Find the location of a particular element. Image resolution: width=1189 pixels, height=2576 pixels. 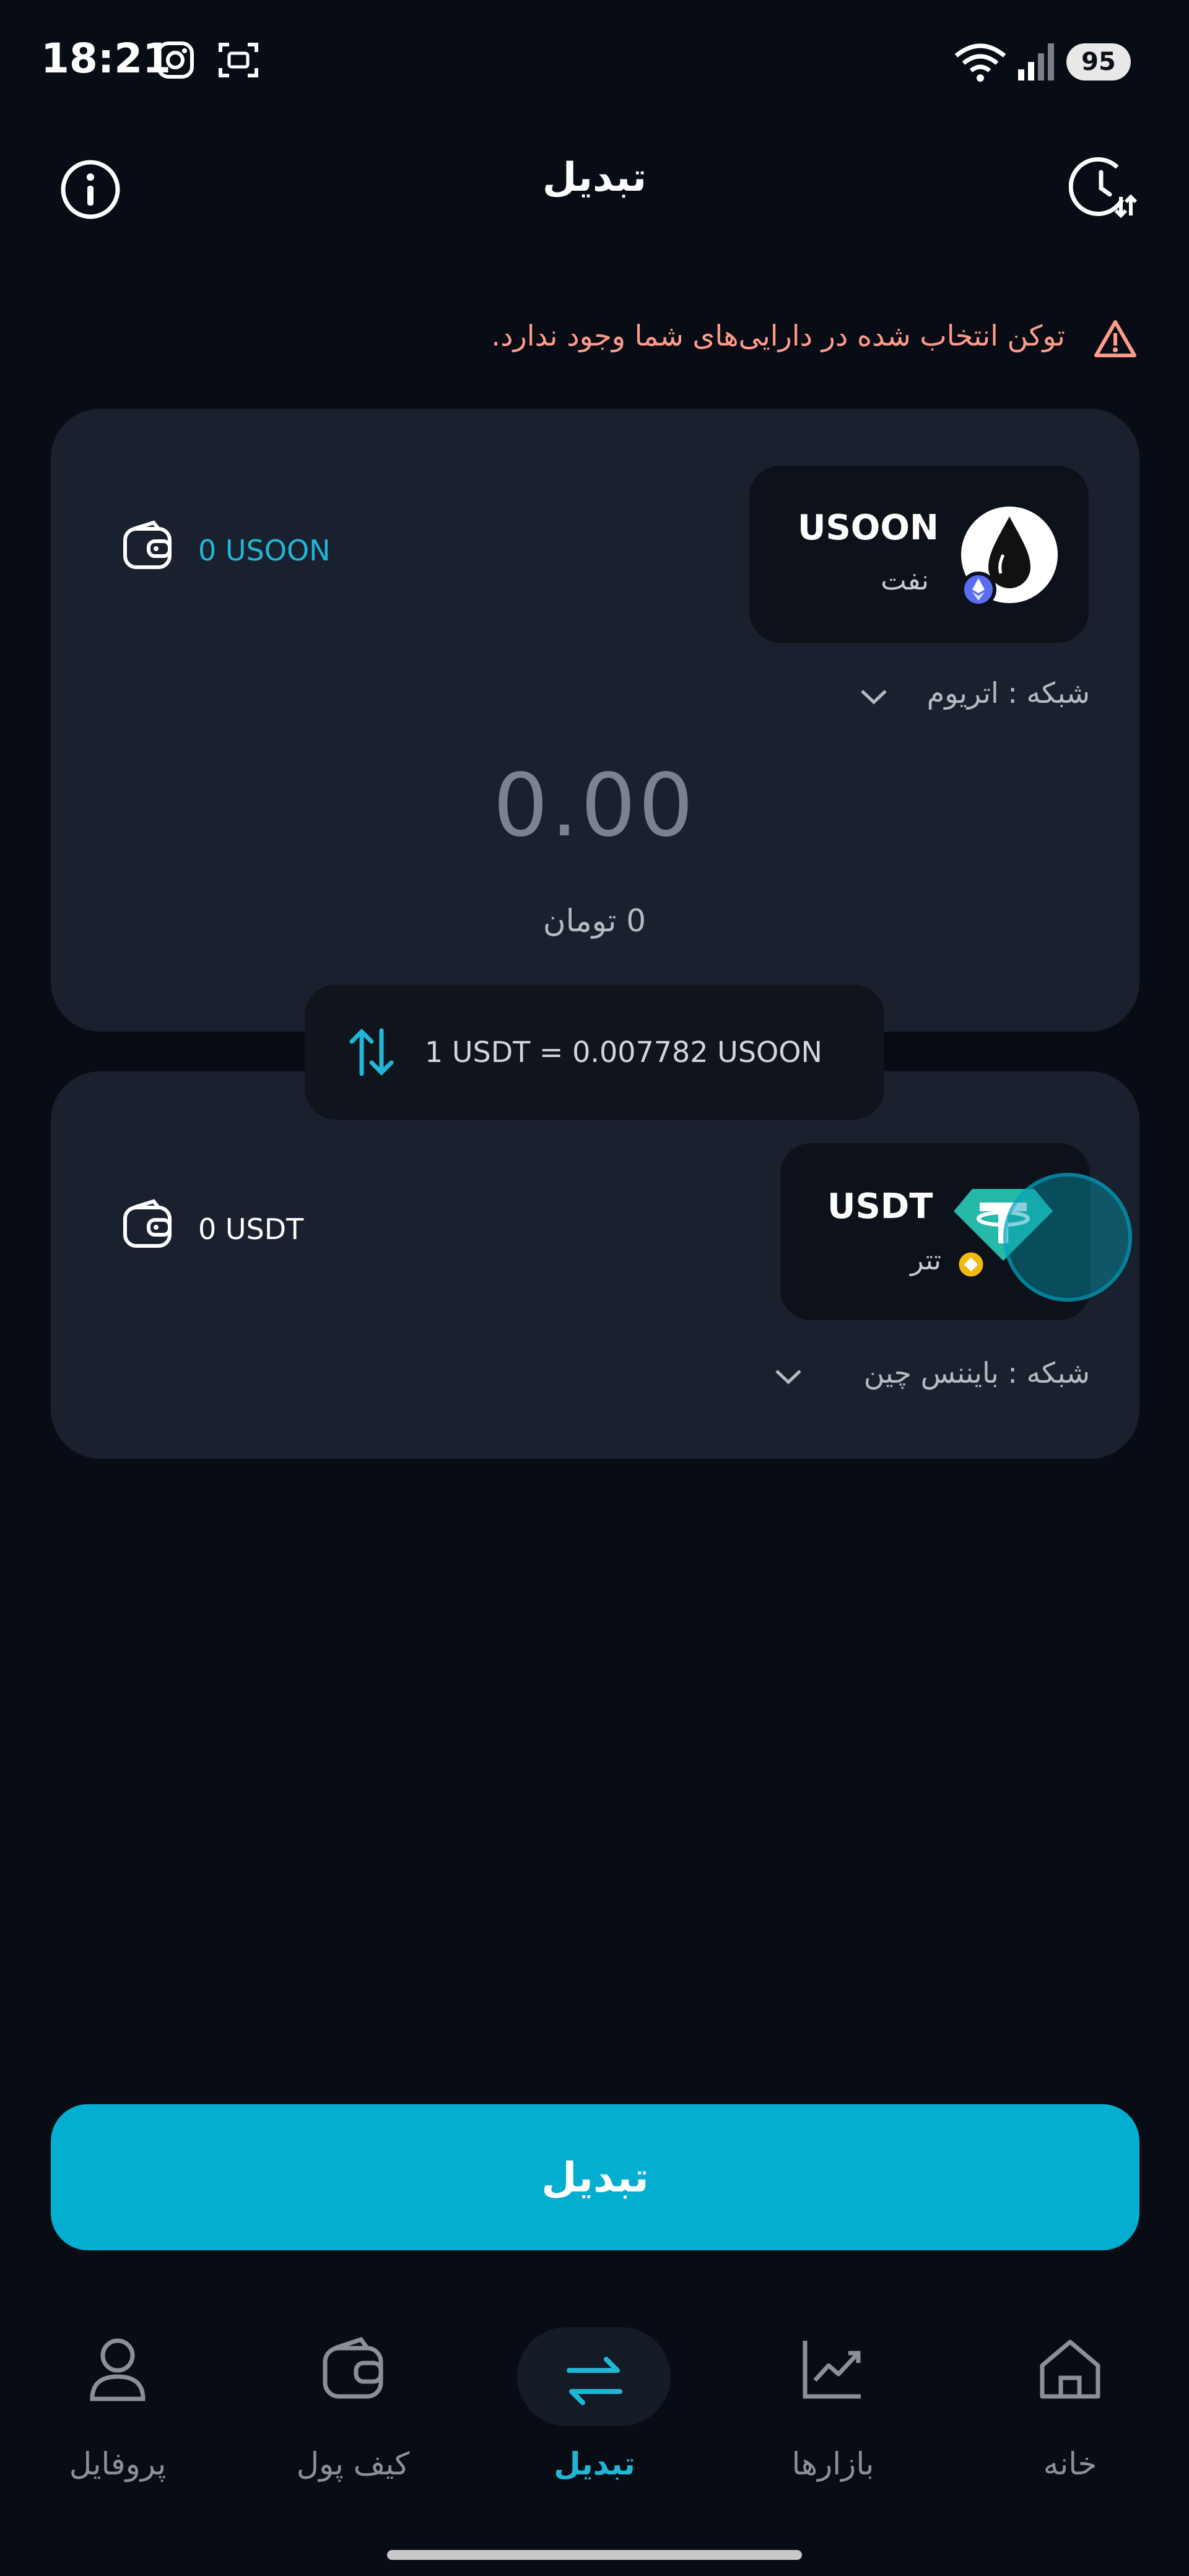

nav-item-wallet: کیف پول is located at coordinates (353, 2415).